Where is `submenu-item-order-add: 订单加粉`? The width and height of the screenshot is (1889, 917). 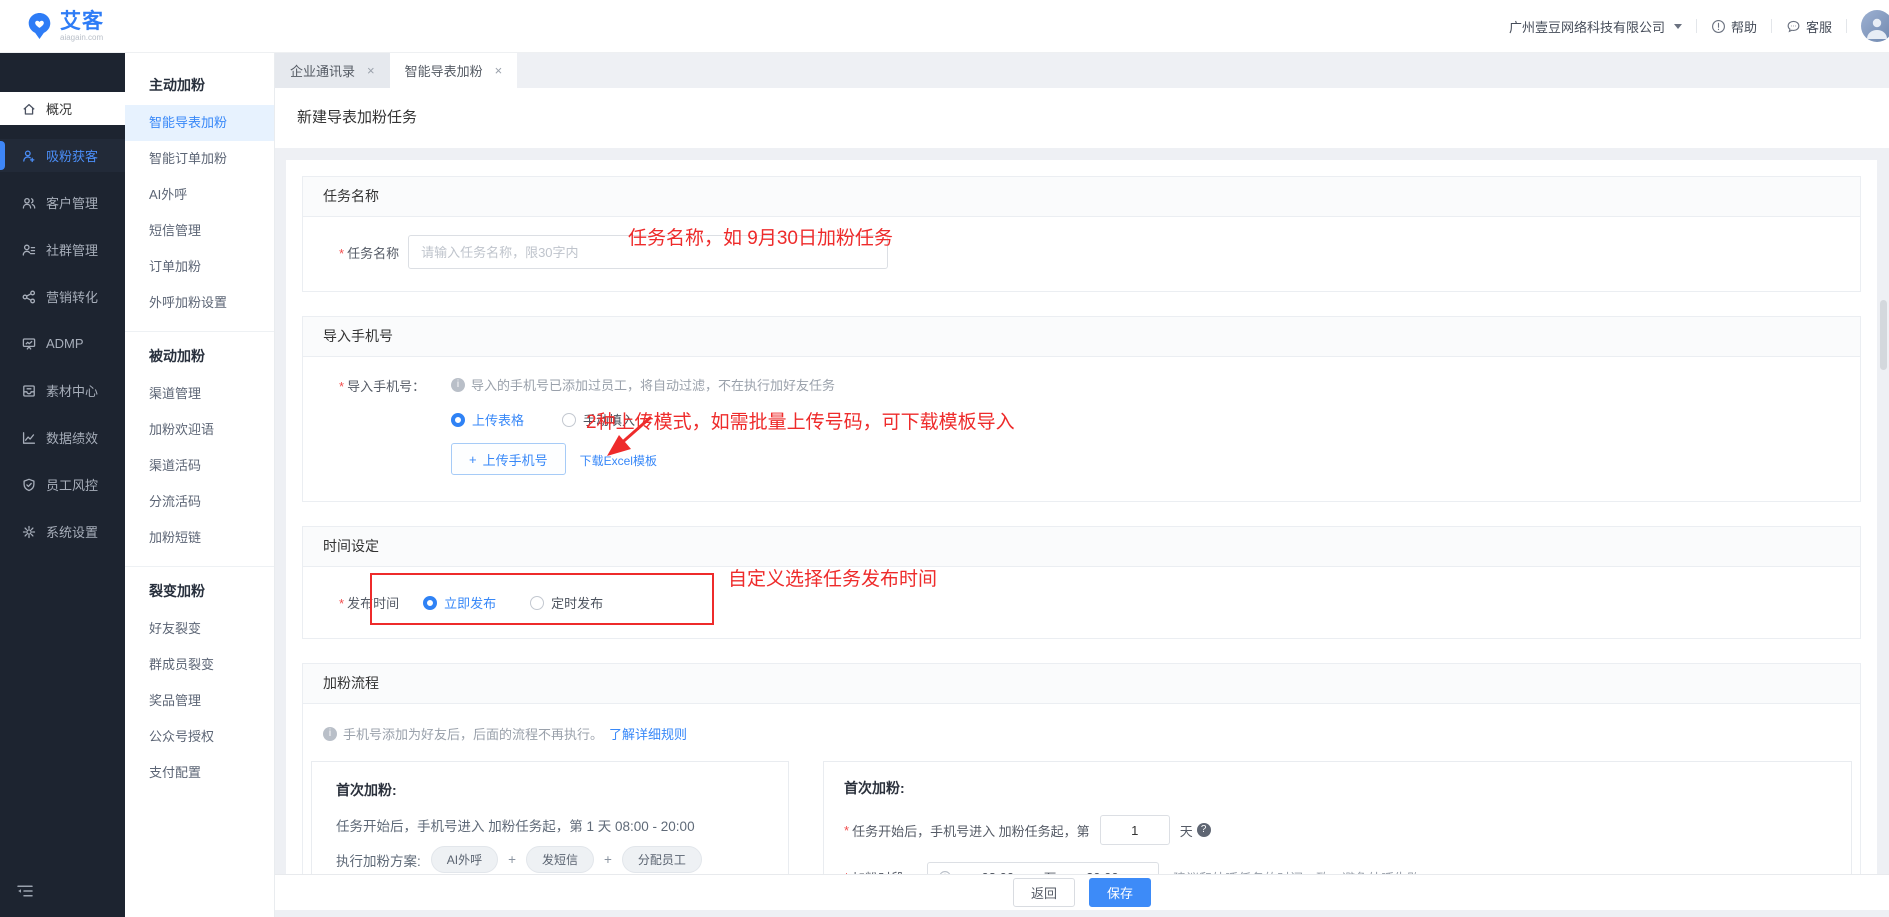
submenu-item-order-add: 订单加粉 is located at coordinates (199, 267).